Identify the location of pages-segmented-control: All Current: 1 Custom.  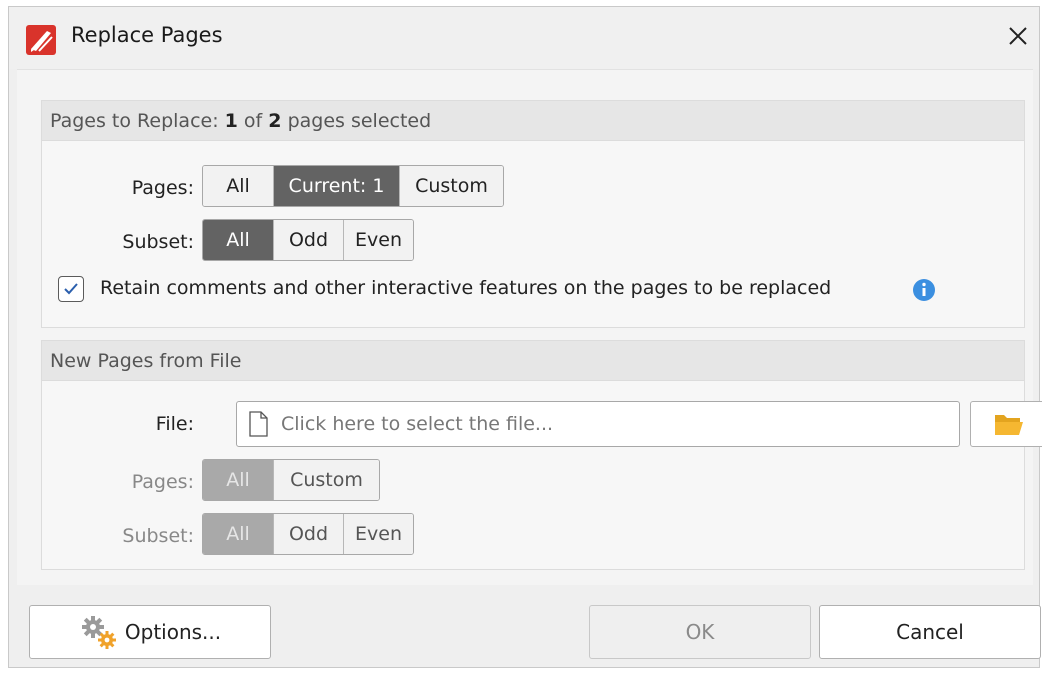
(353, 186).